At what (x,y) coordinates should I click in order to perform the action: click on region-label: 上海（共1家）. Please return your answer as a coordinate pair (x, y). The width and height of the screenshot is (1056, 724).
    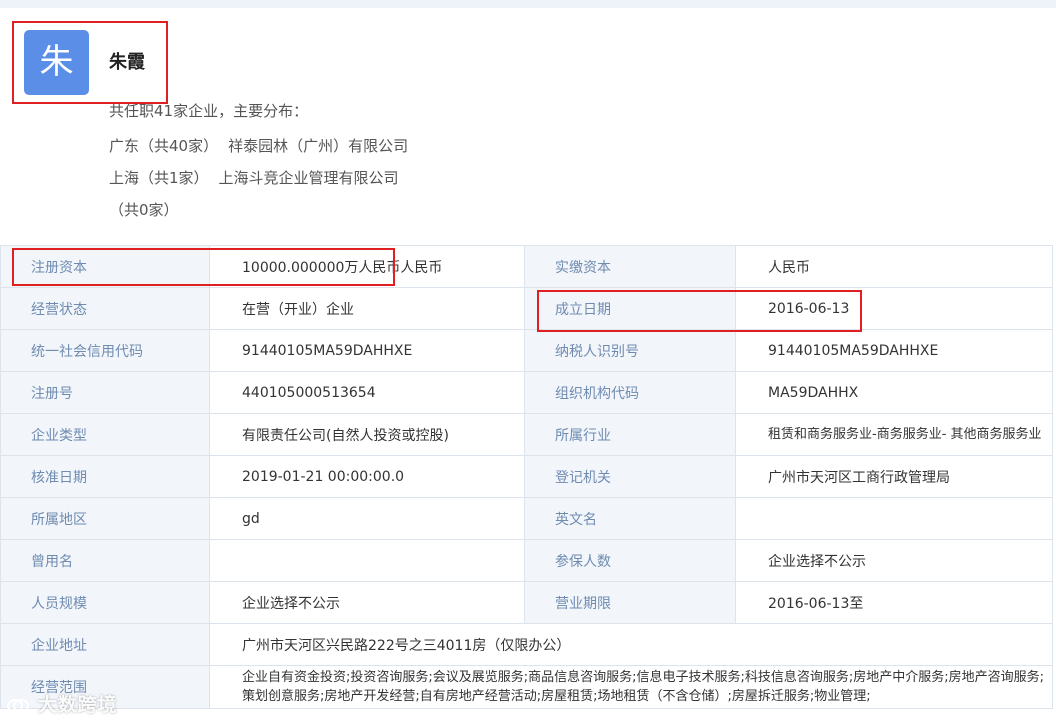
    Looking at the image, I should click on (159, 178).